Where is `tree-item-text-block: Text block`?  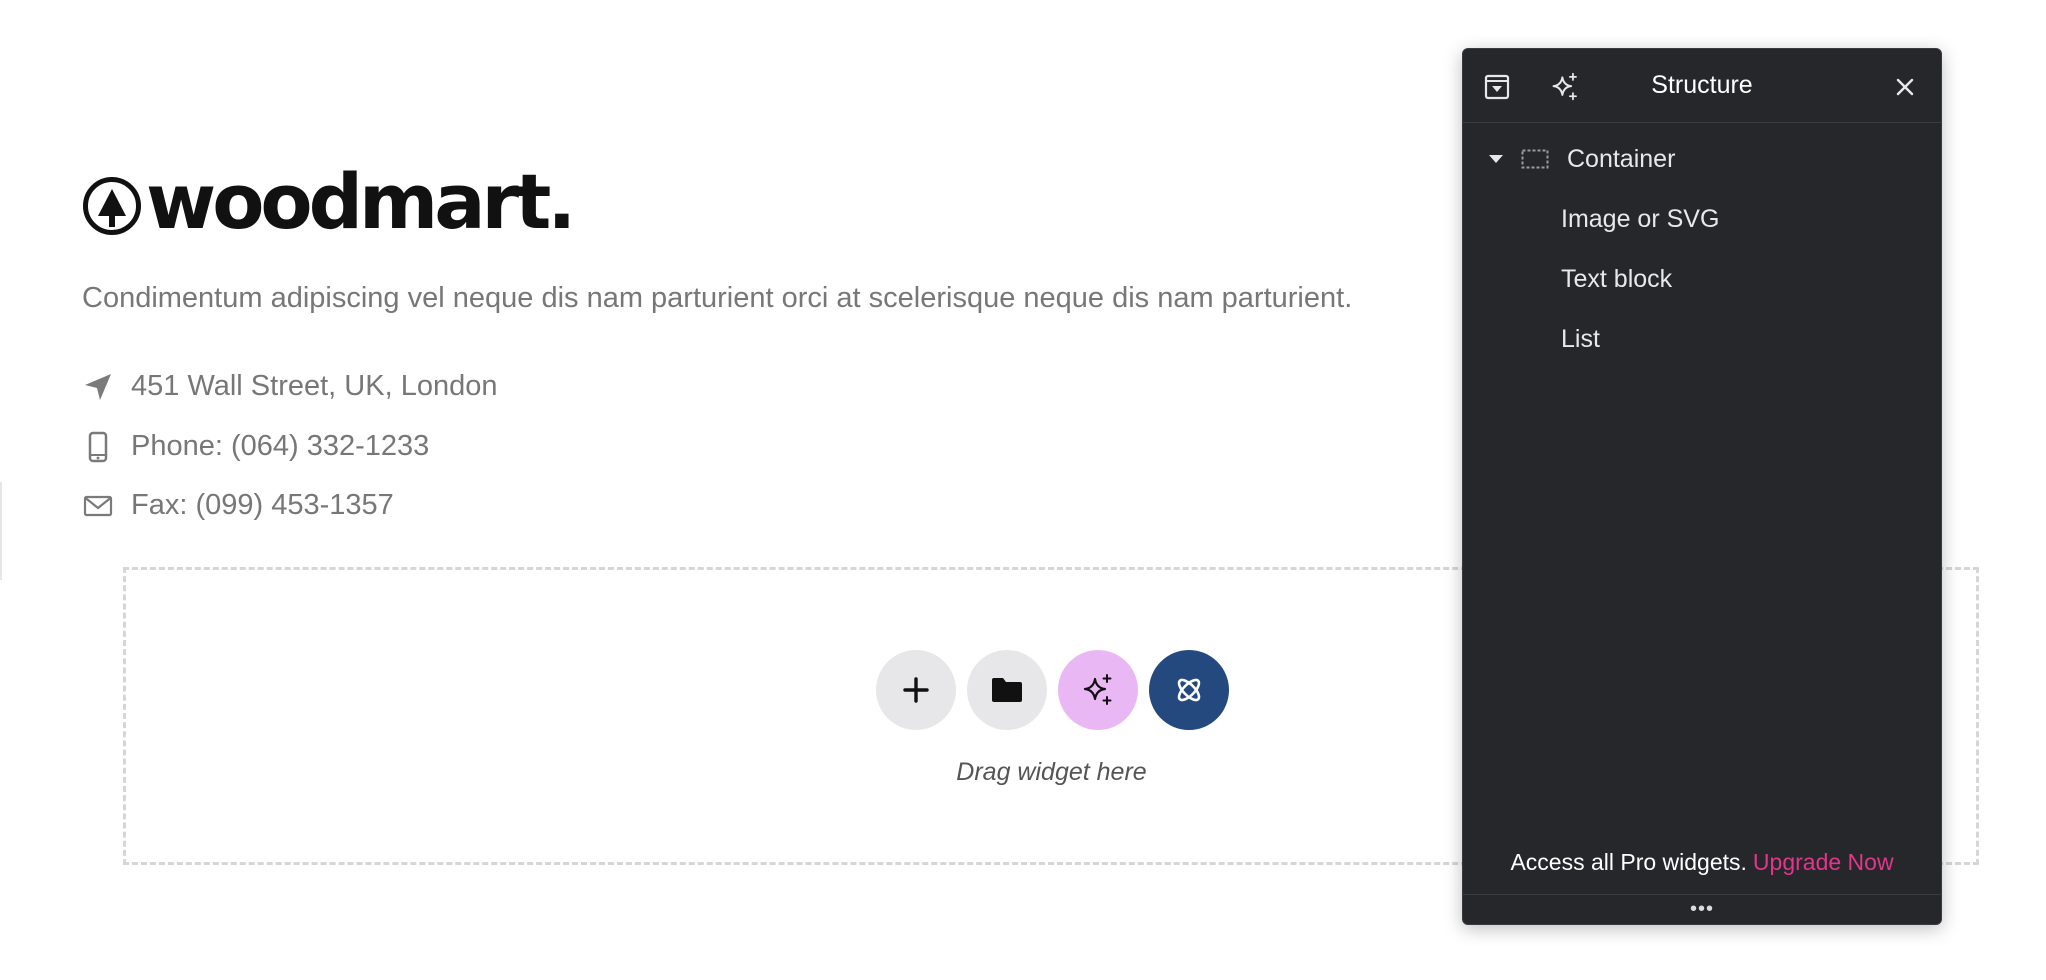 tree-item-text-block: Text block is located at coordinates (1616, 279).